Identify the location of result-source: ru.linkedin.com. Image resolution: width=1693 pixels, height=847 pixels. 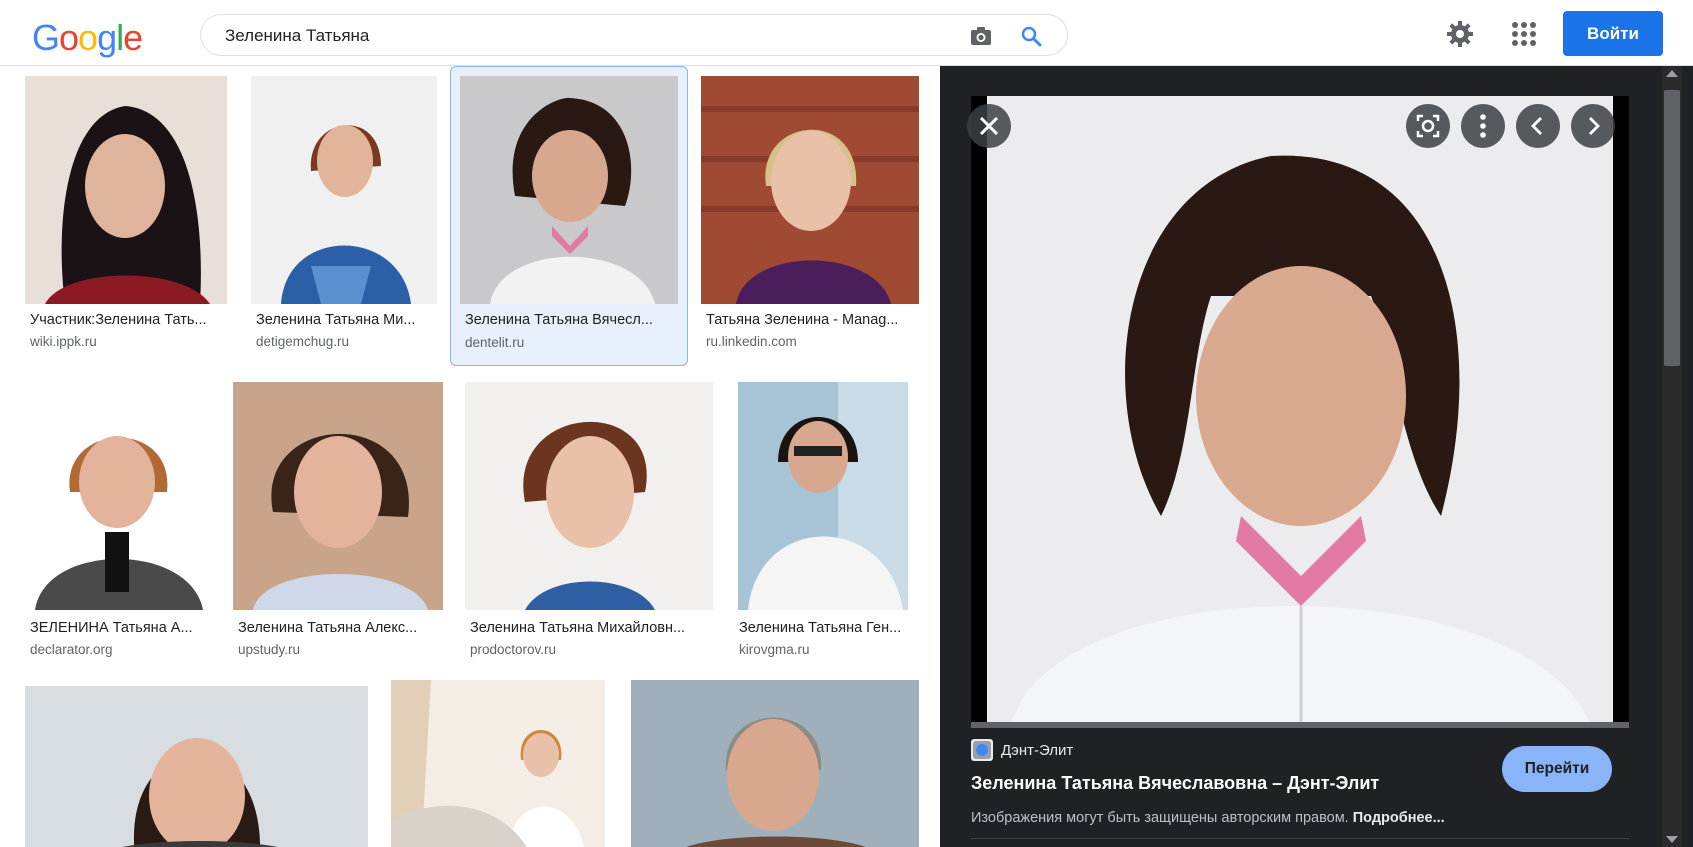
(751, 341).